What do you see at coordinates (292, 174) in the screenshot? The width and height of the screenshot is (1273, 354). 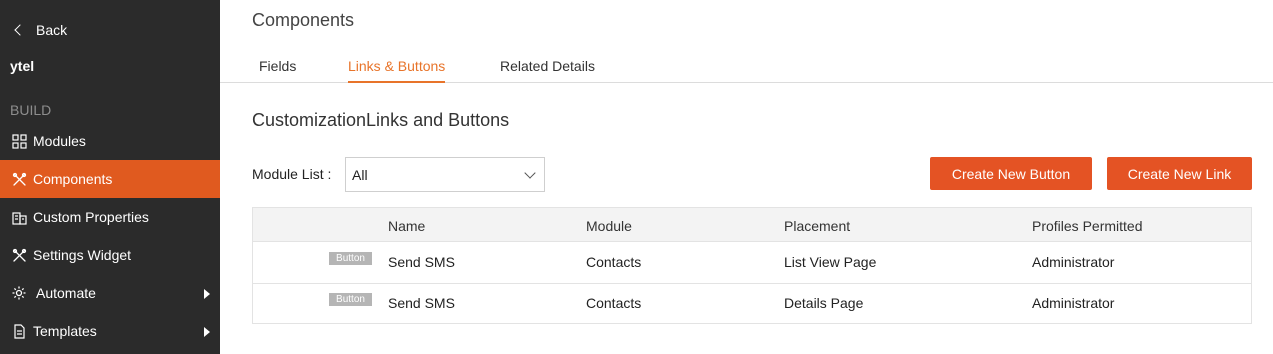 I see `module-list-label: Module List :` at bounding box center [292, 174].